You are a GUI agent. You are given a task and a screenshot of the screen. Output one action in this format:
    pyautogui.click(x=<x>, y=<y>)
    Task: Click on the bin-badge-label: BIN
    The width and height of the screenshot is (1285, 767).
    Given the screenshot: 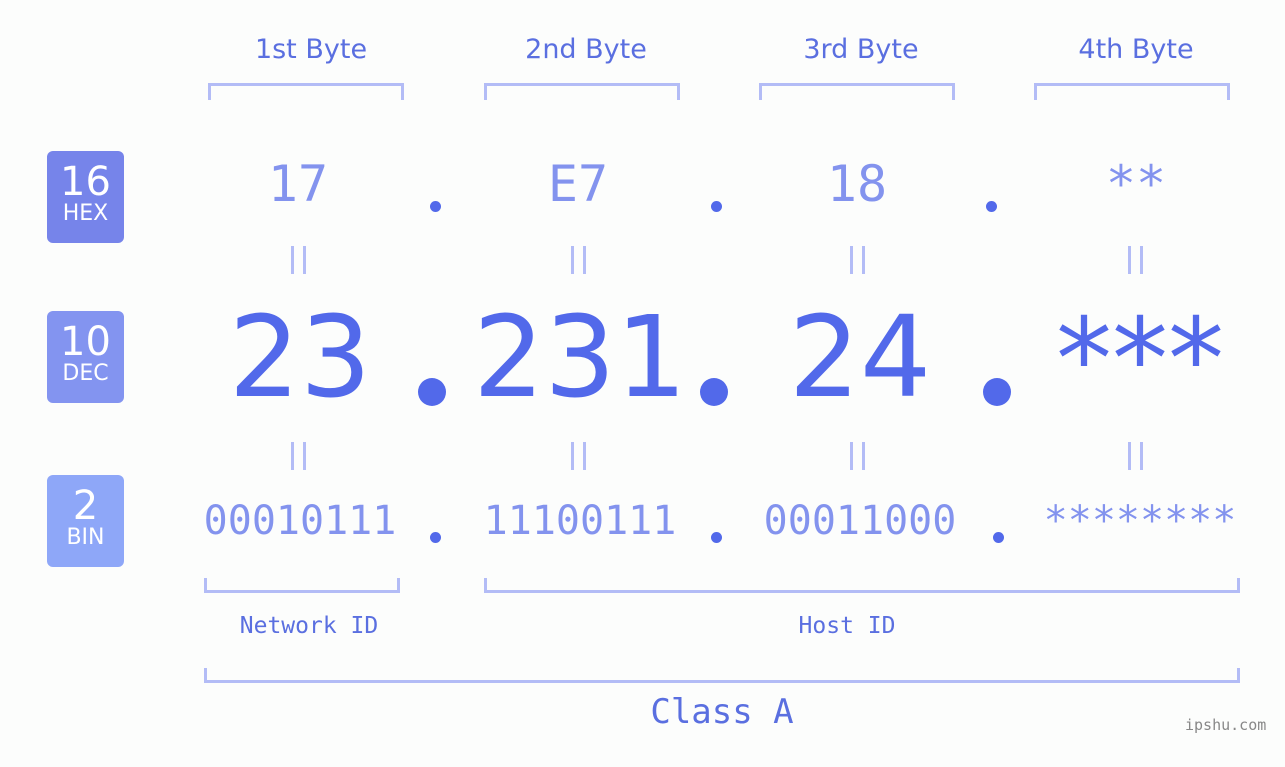 What is the action you would take?
    pyautogui.click(x=85, y=537)
    